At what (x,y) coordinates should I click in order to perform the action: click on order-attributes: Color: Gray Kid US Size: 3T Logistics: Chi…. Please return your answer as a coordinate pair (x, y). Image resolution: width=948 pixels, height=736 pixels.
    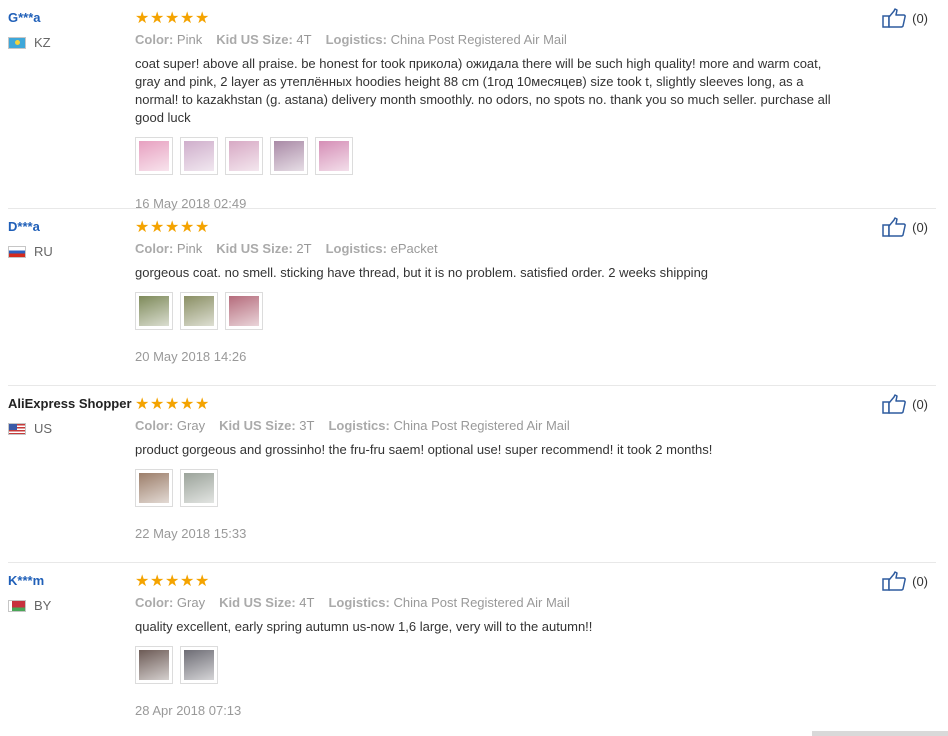
    Looking at the image, I should click on (485, 425).